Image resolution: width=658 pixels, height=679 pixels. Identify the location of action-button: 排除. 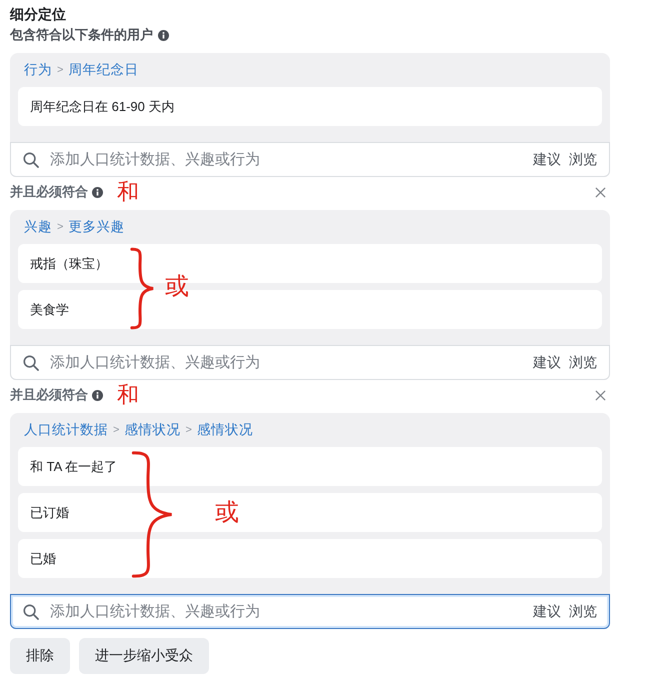
(40, 656).